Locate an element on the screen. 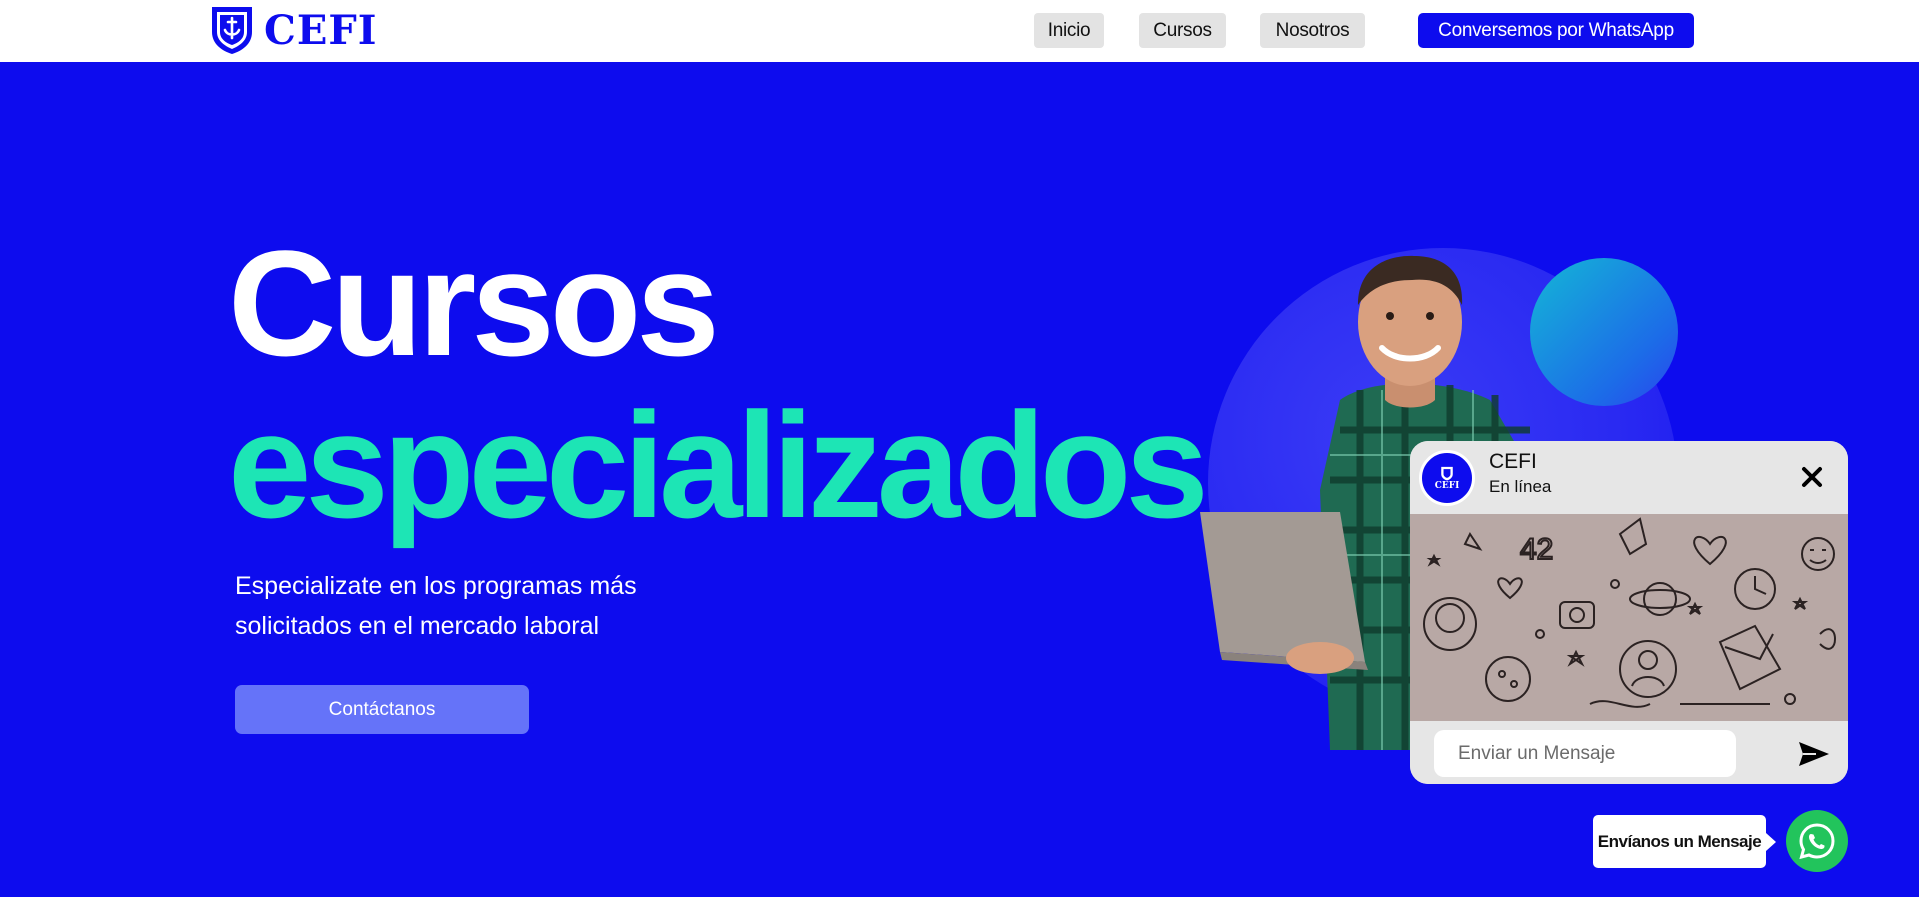 This screenshot has height=897, width=1919. avatar-text: CEFI is located at coordinates (1447, 485).